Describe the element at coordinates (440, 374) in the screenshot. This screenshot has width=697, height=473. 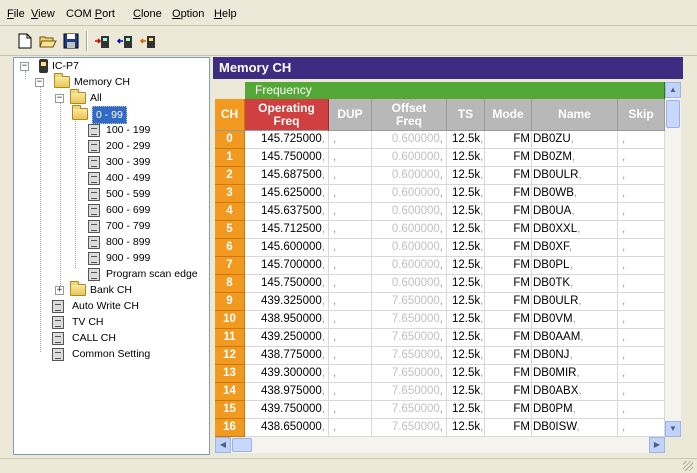
I see `table-row: 13 439.300000,, 7.650000, 12.5k, FM DB0MIR,,` at that location.